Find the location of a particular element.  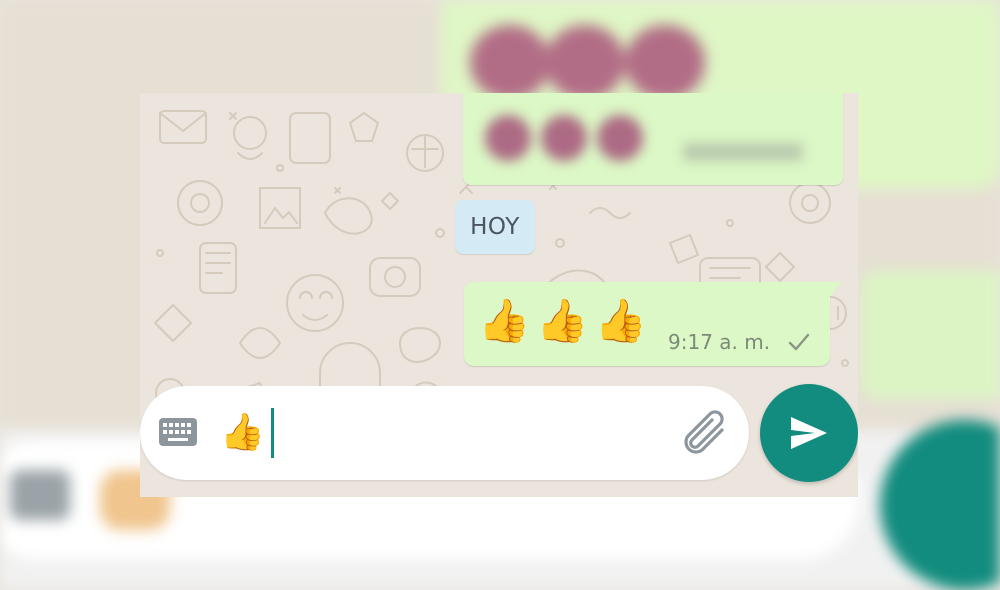

paperclip-icon is located at coordinates (704, 433).